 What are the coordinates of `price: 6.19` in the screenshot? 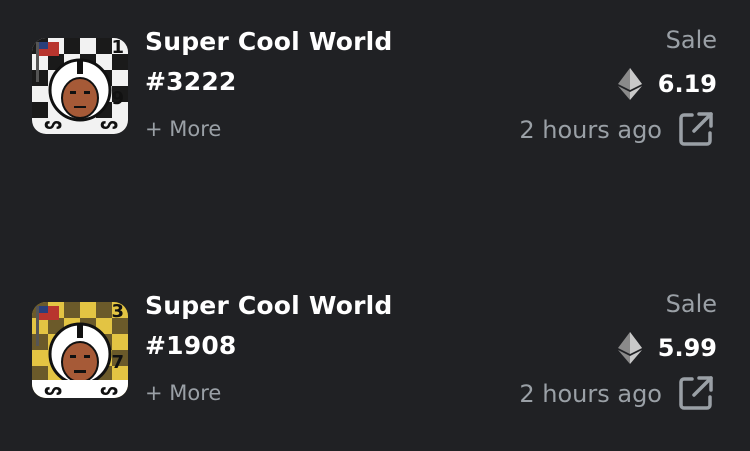 It's located at (667, 84).